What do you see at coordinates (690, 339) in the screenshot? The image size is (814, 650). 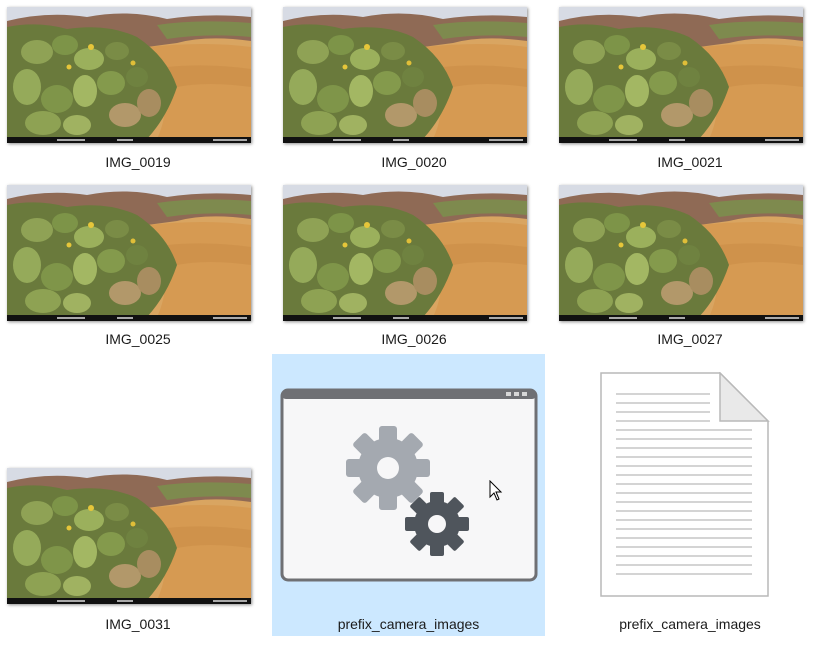 I see `file-name-label: IMG_0027` at bounding box center [690, 339].